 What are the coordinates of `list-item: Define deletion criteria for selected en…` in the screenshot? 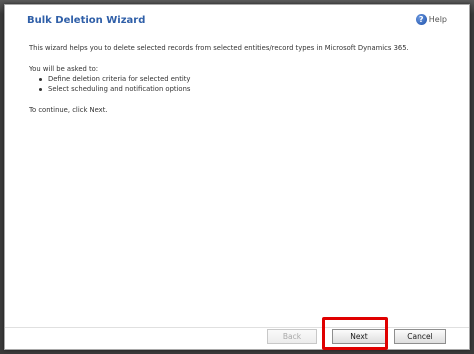 It's located at (244, 79).